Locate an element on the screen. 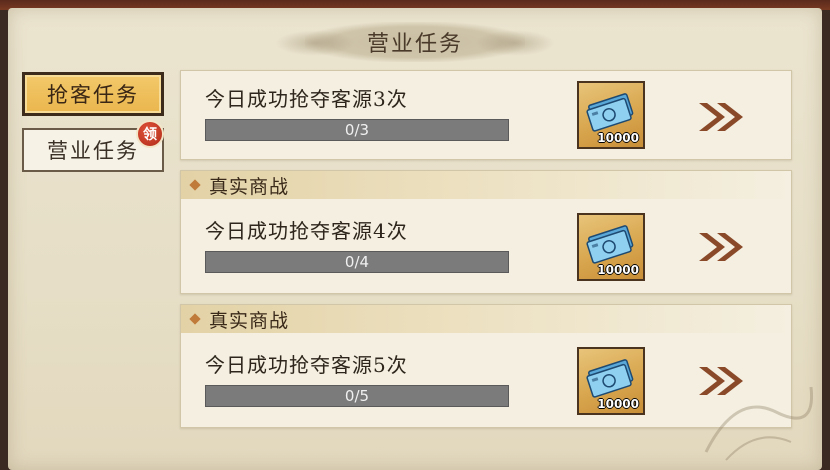 This screenshot has height=470, width=830. progress-text: 0/3 is located at coordinates (357, 130).